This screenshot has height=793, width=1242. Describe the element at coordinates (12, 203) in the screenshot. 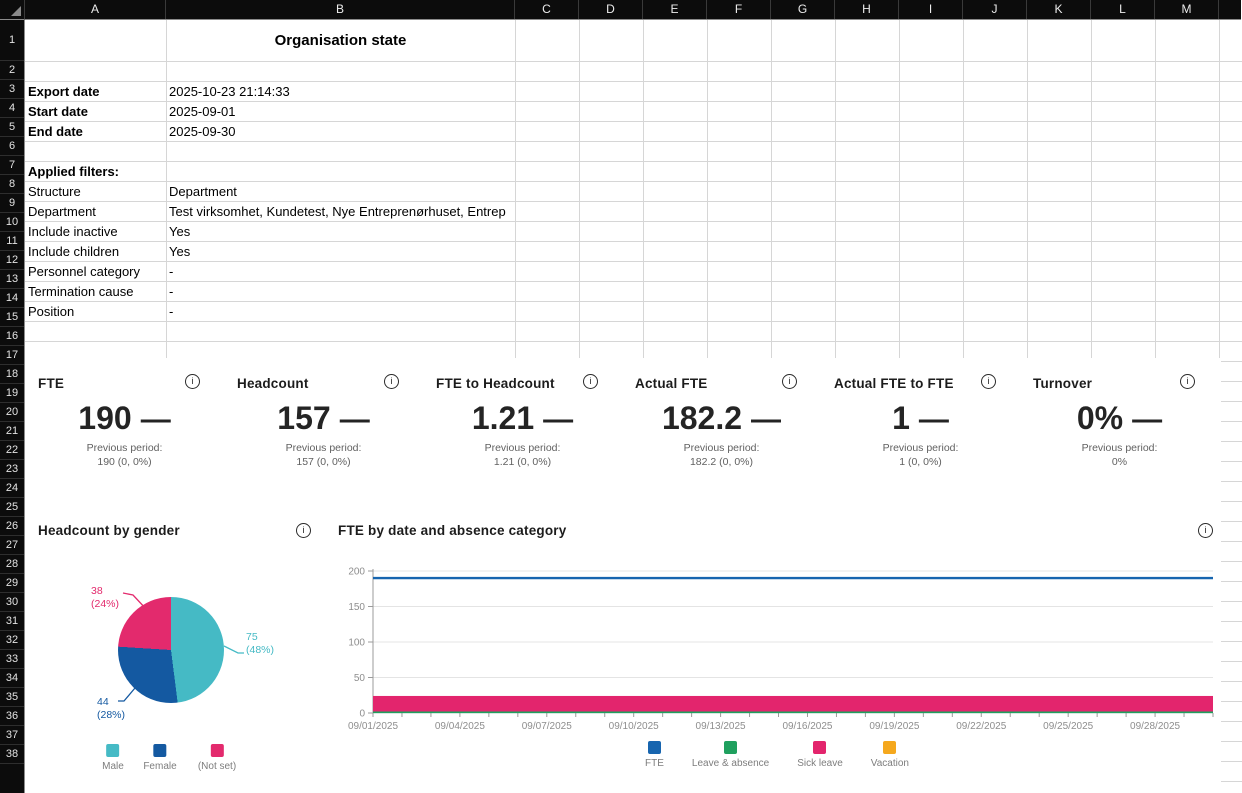

I see `row-header: 9` at that location.